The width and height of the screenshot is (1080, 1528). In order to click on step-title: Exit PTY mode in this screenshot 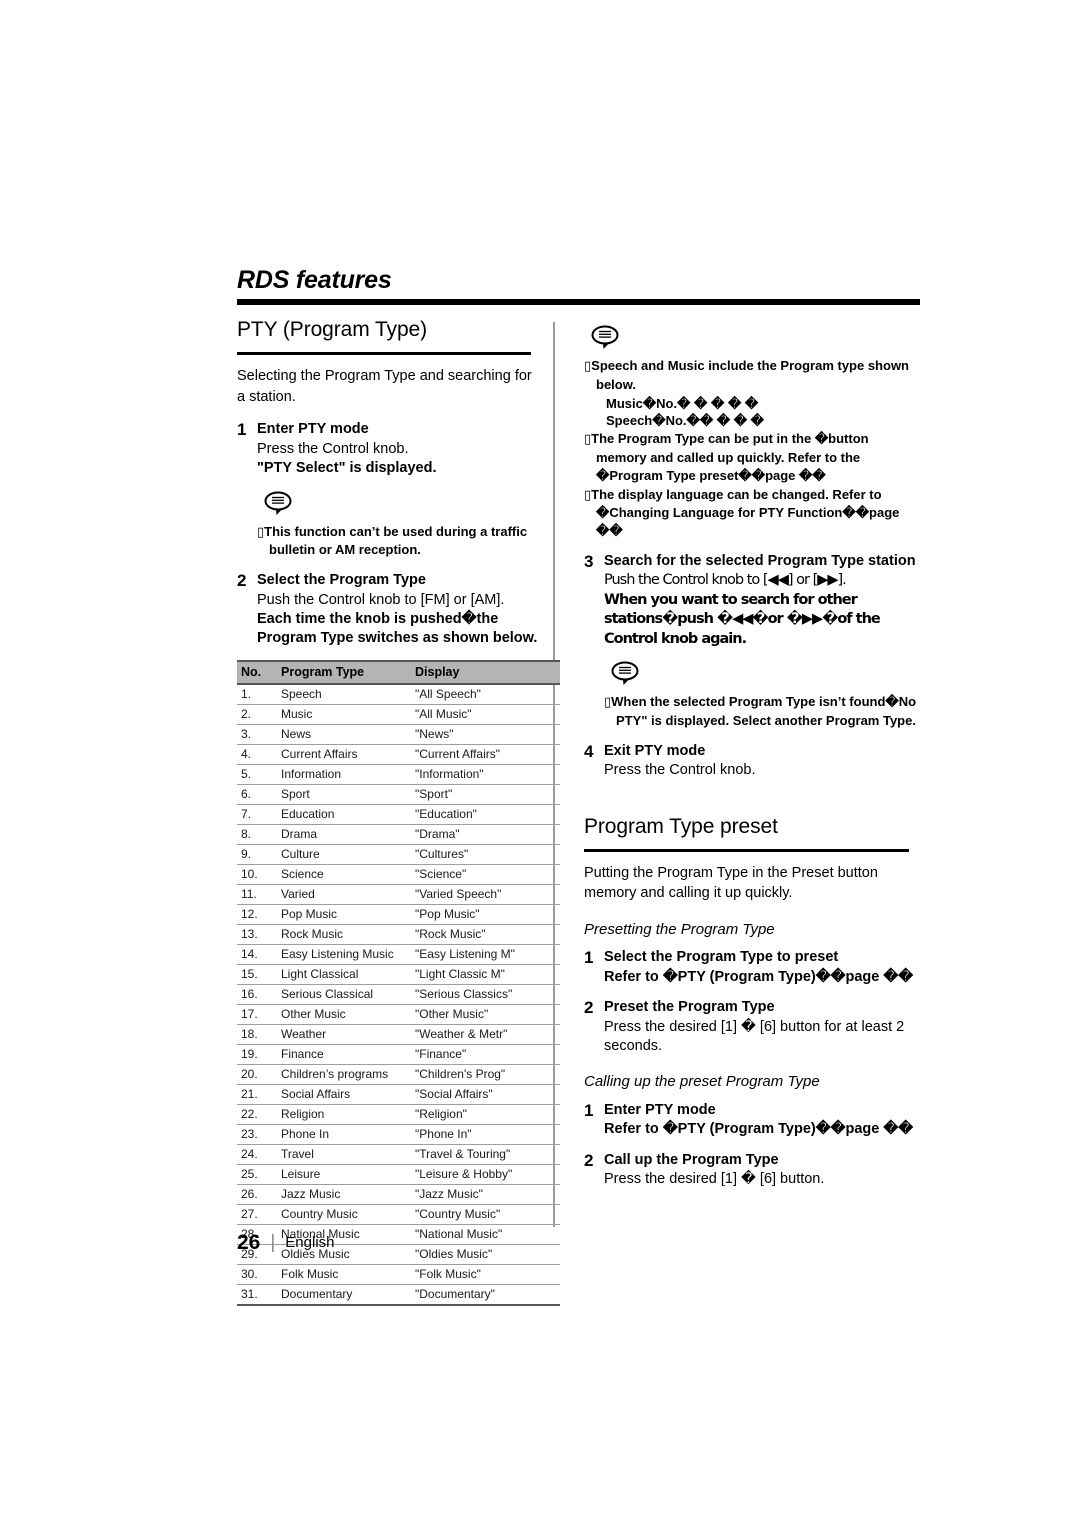, I will do `click(655, 750)`.